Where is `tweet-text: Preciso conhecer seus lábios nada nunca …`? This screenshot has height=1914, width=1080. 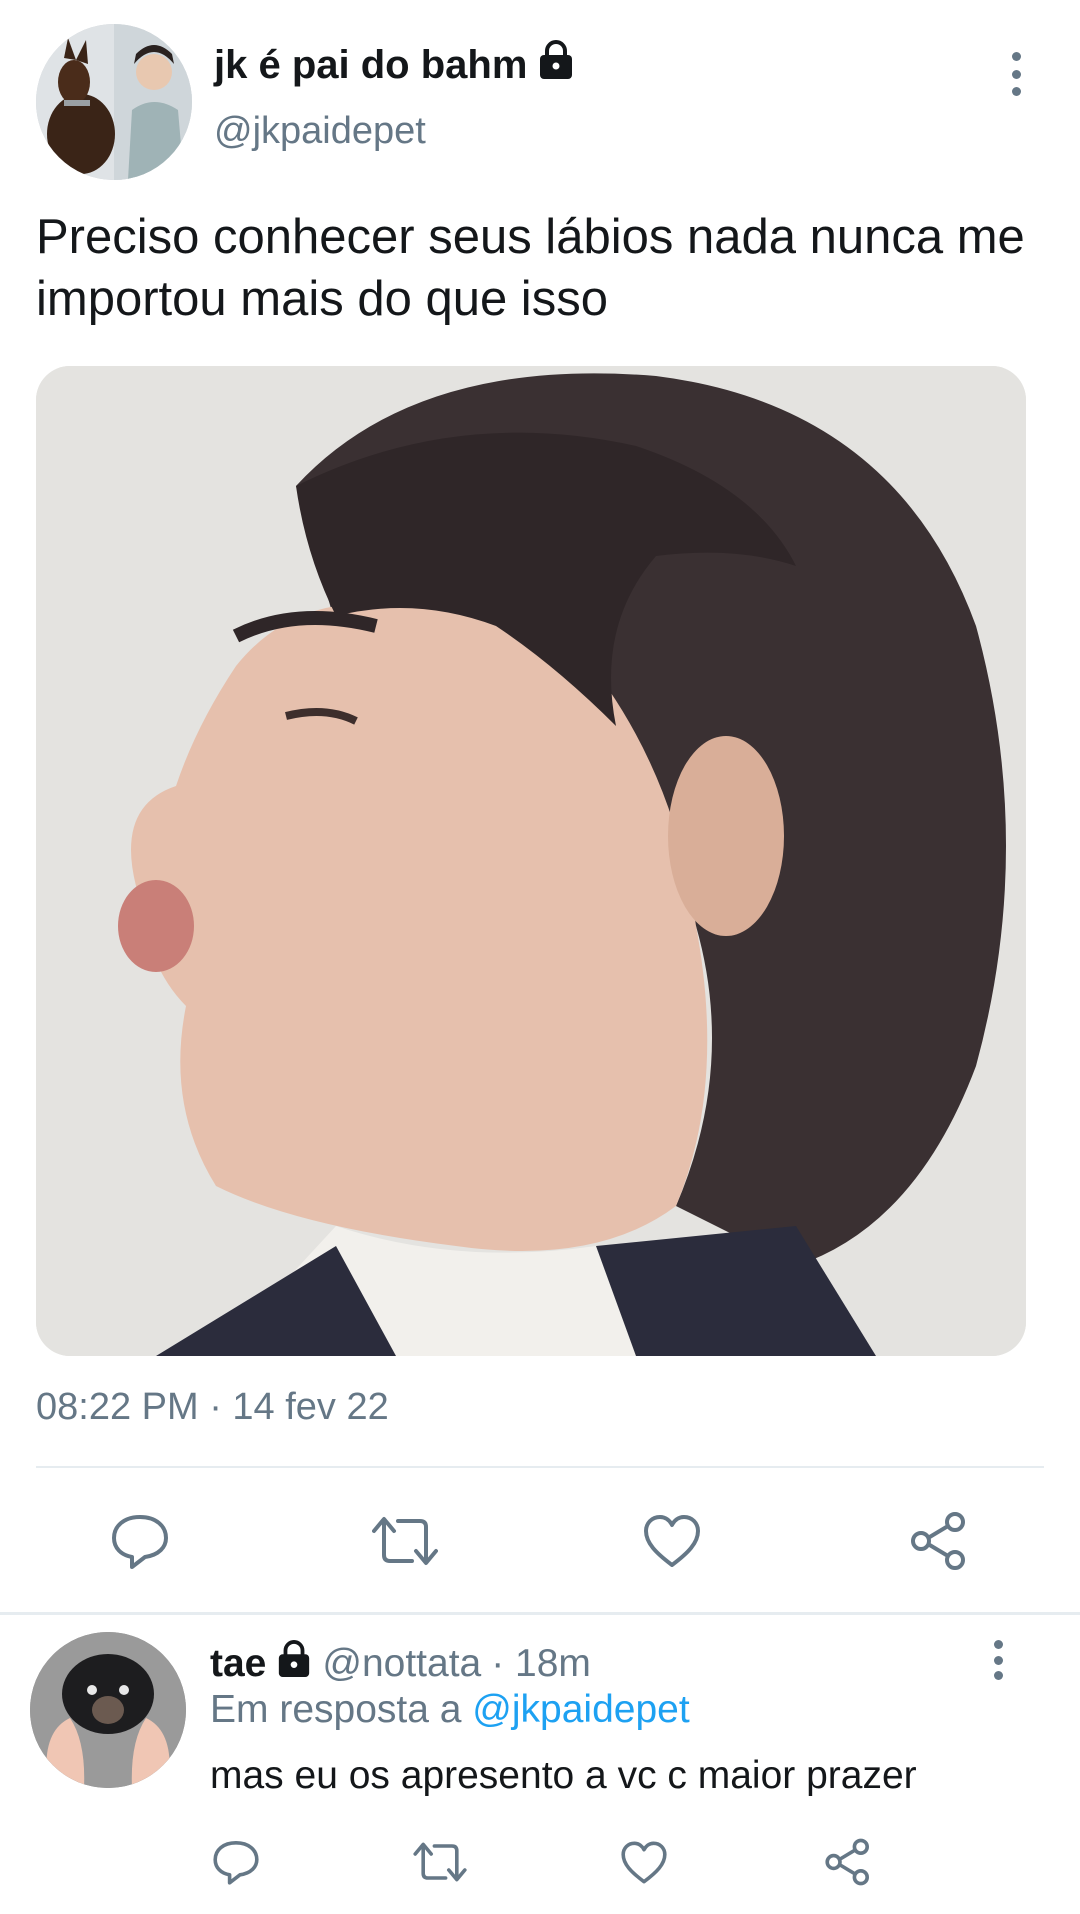 tweet-text: Preciso conhecer seus lábios nada nunca … is located at coordinates (530, 268).